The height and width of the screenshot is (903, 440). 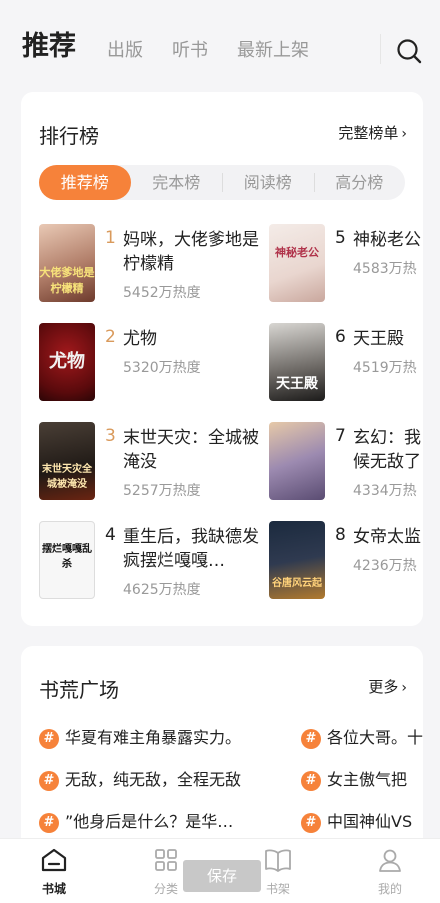 I want to click on book-heat: 4583万热, so click(x=385, y=269).